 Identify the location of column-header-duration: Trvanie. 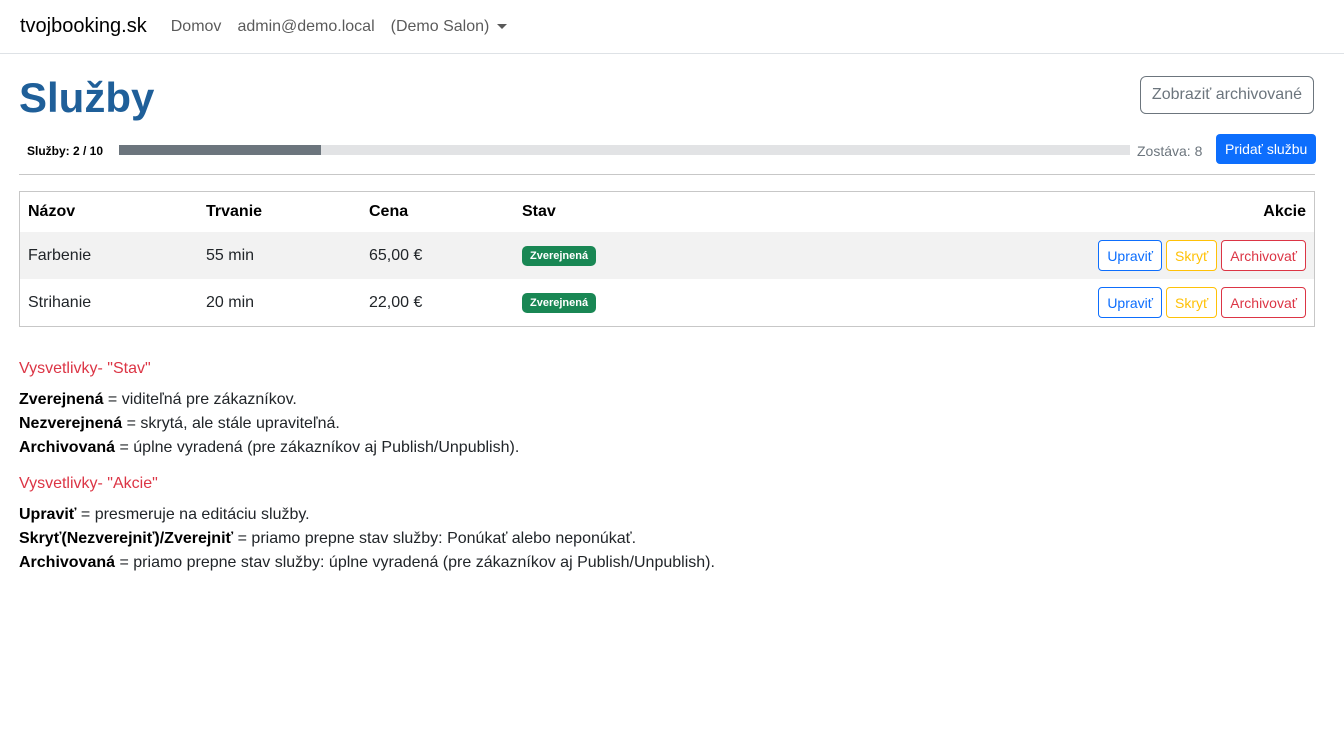
(234, 211).